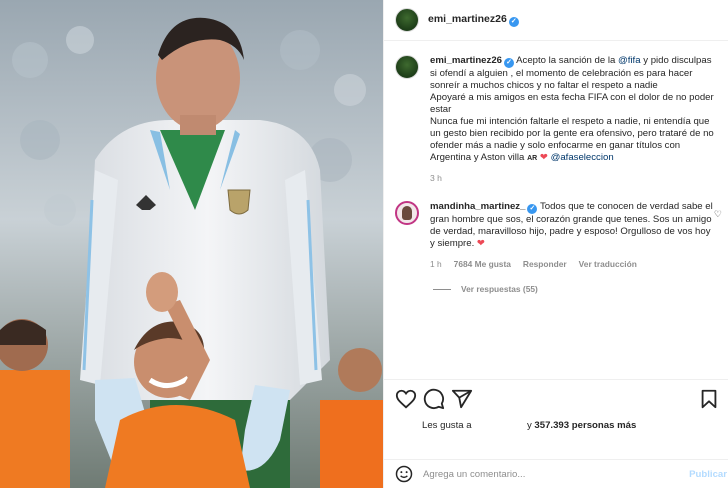  I want to click on redacted-name, so click(499, 424).